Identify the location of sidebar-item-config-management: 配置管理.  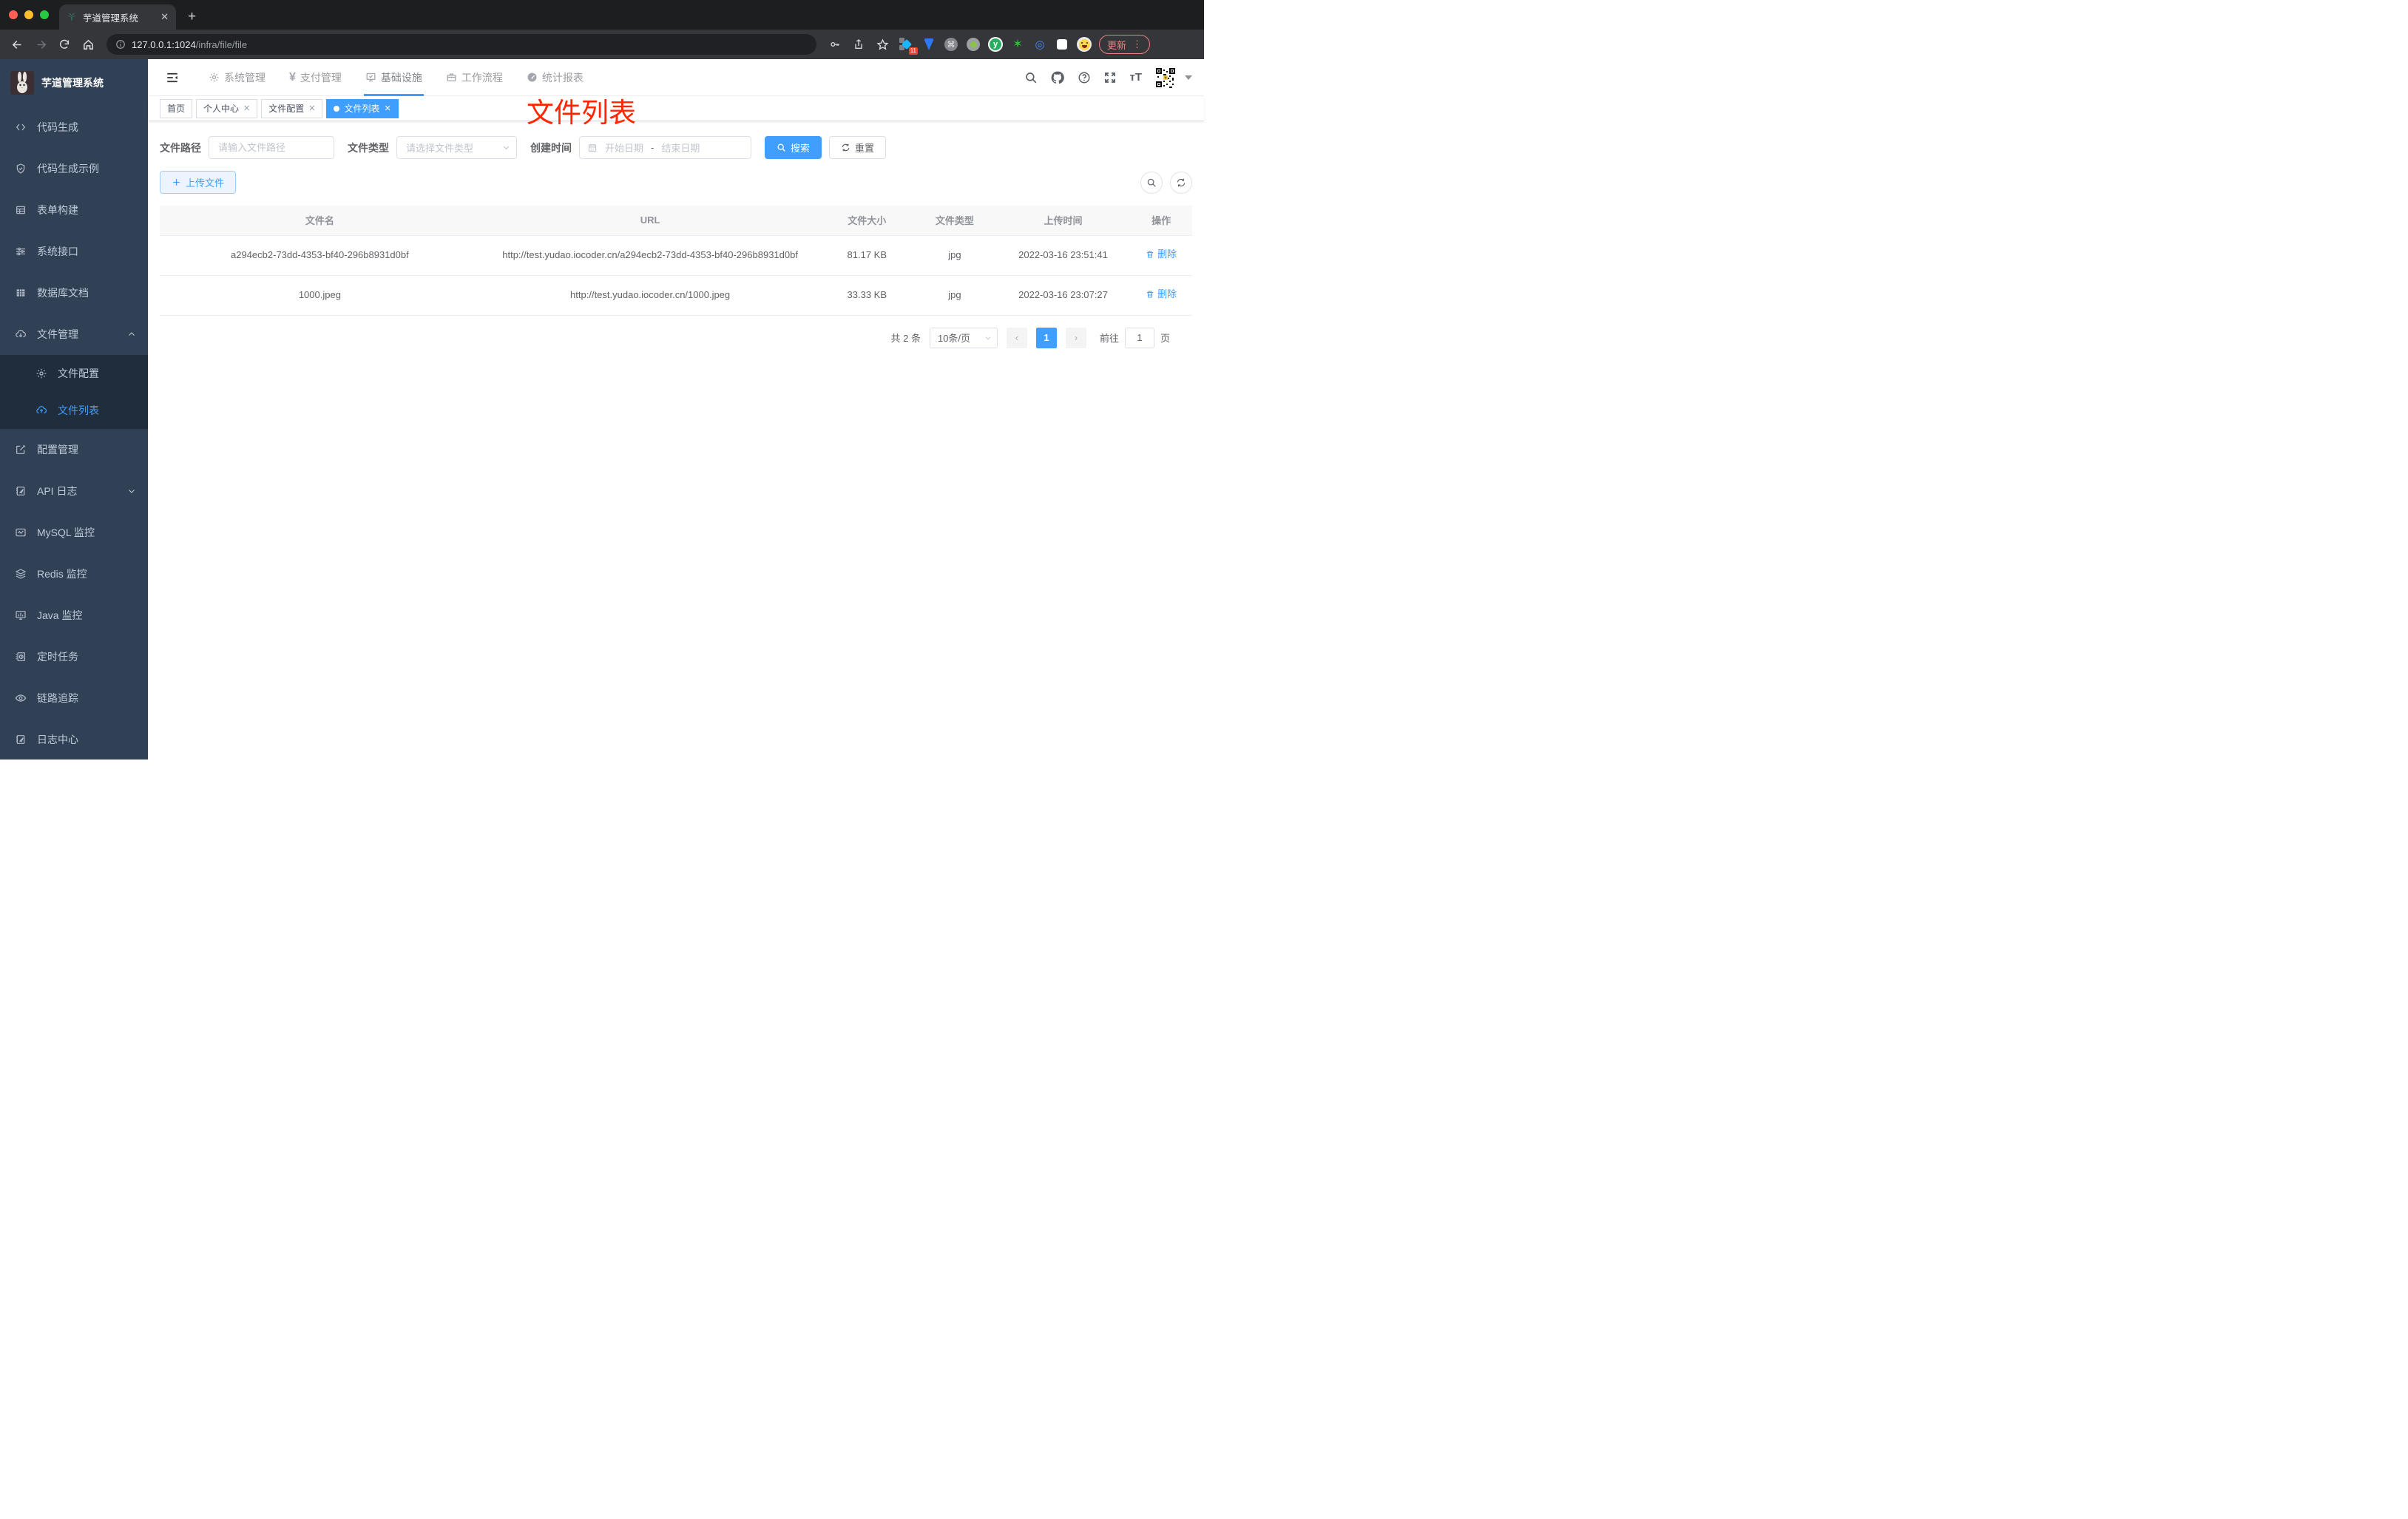
(74, 449).